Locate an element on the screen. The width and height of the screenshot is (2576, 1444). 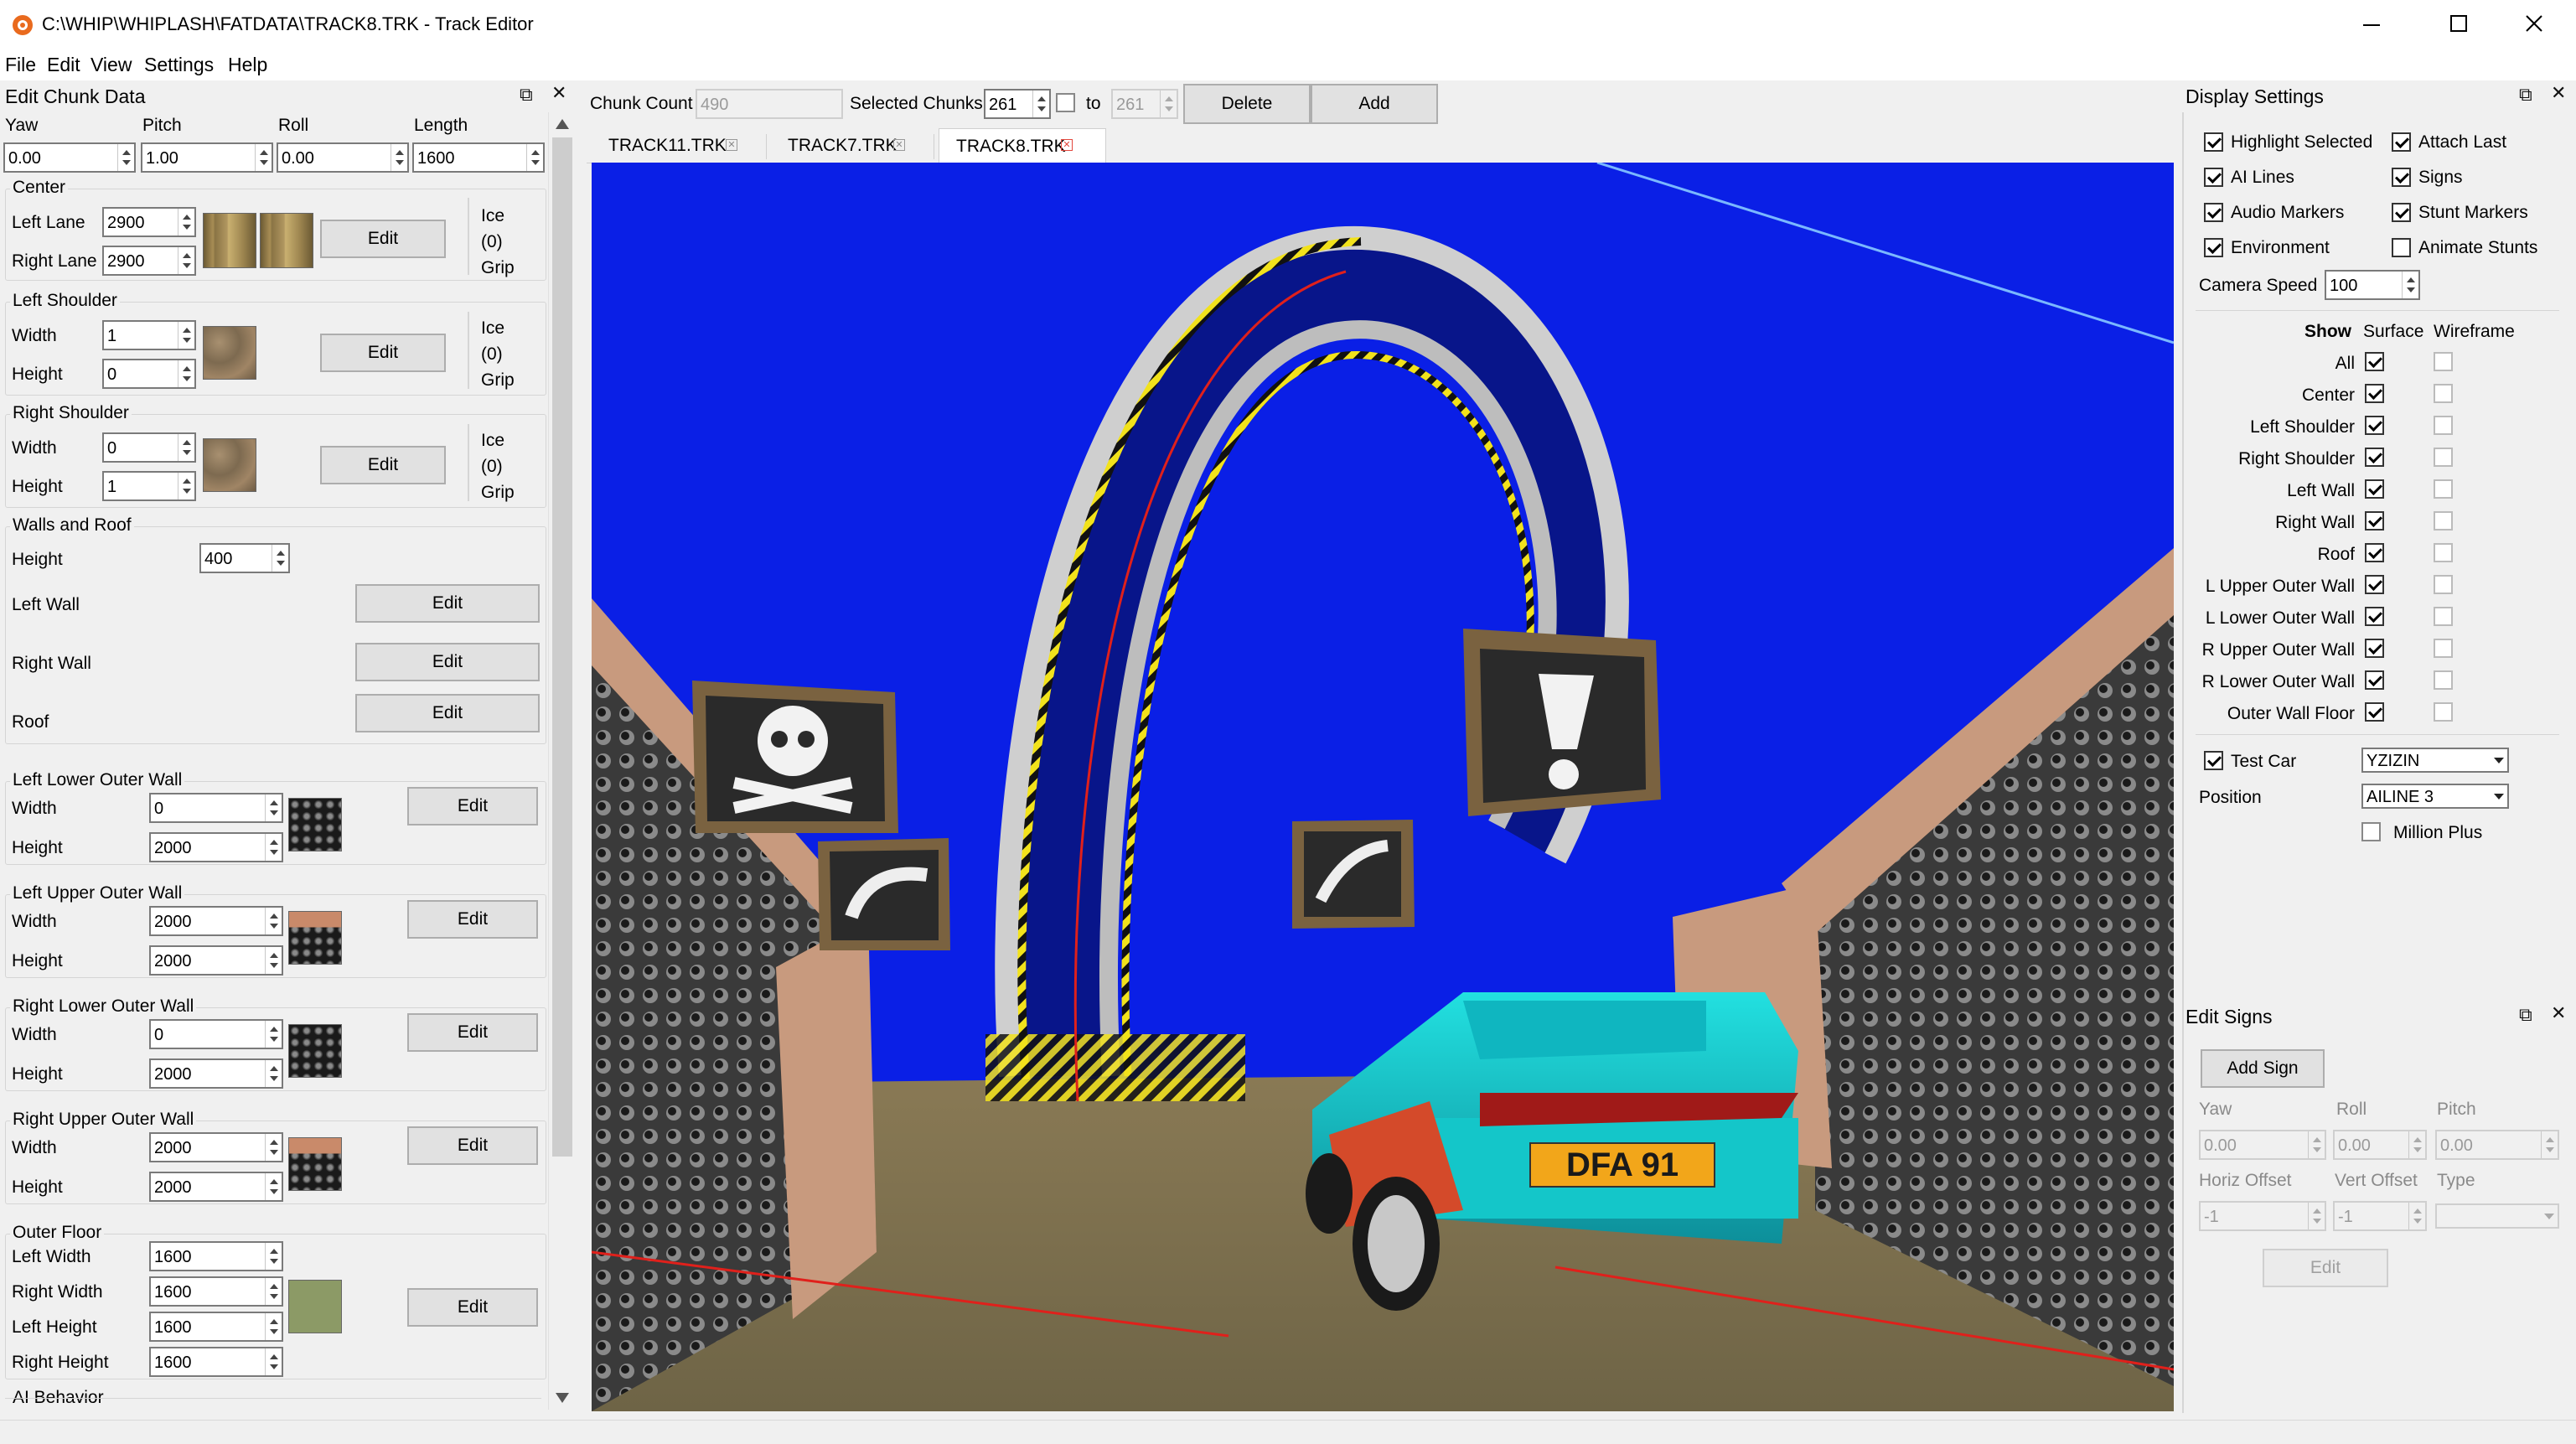
wireframe-checkbox-left-wall is located at coordinates (2443, 489).